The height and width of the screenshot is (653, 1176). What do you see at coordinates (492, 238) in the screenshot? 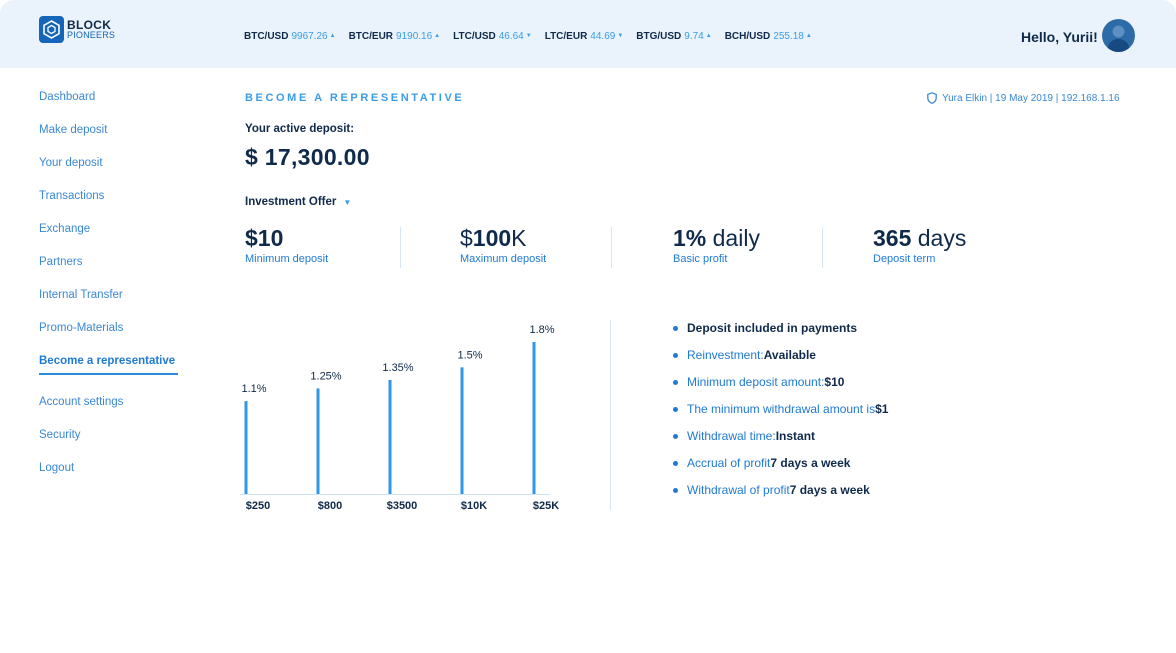
I see `stat-value-strong: 100` at bounding box center [492, 238].